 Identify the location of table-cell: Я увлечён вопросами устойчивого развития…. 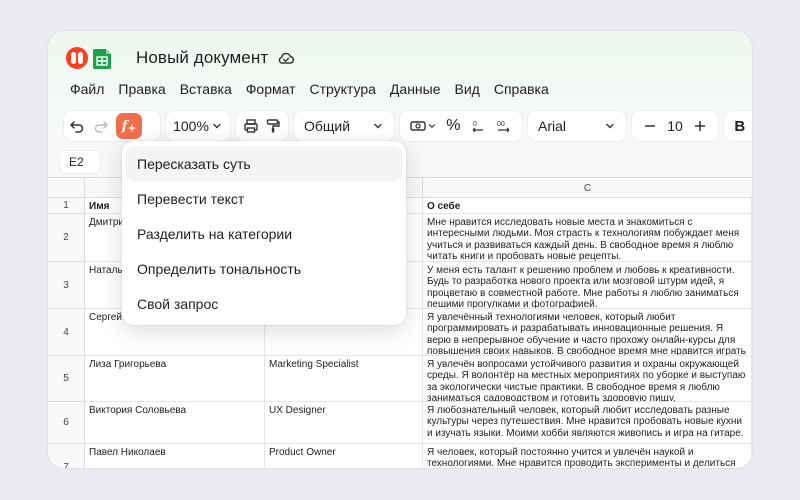
(587, 379).